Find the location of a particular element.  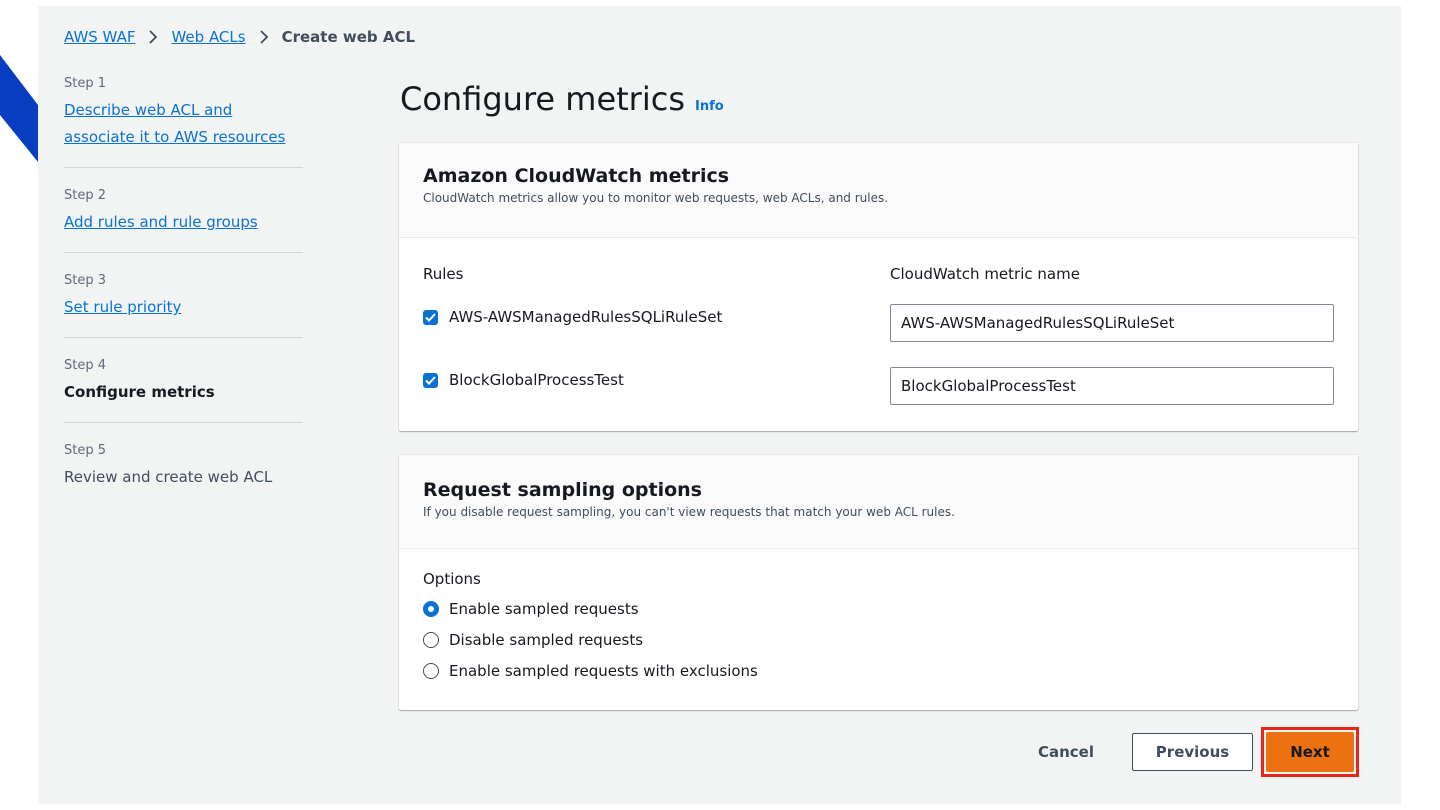

breadcrumb-aws-waf: AWS WAF is located at coordinates (99, 37).